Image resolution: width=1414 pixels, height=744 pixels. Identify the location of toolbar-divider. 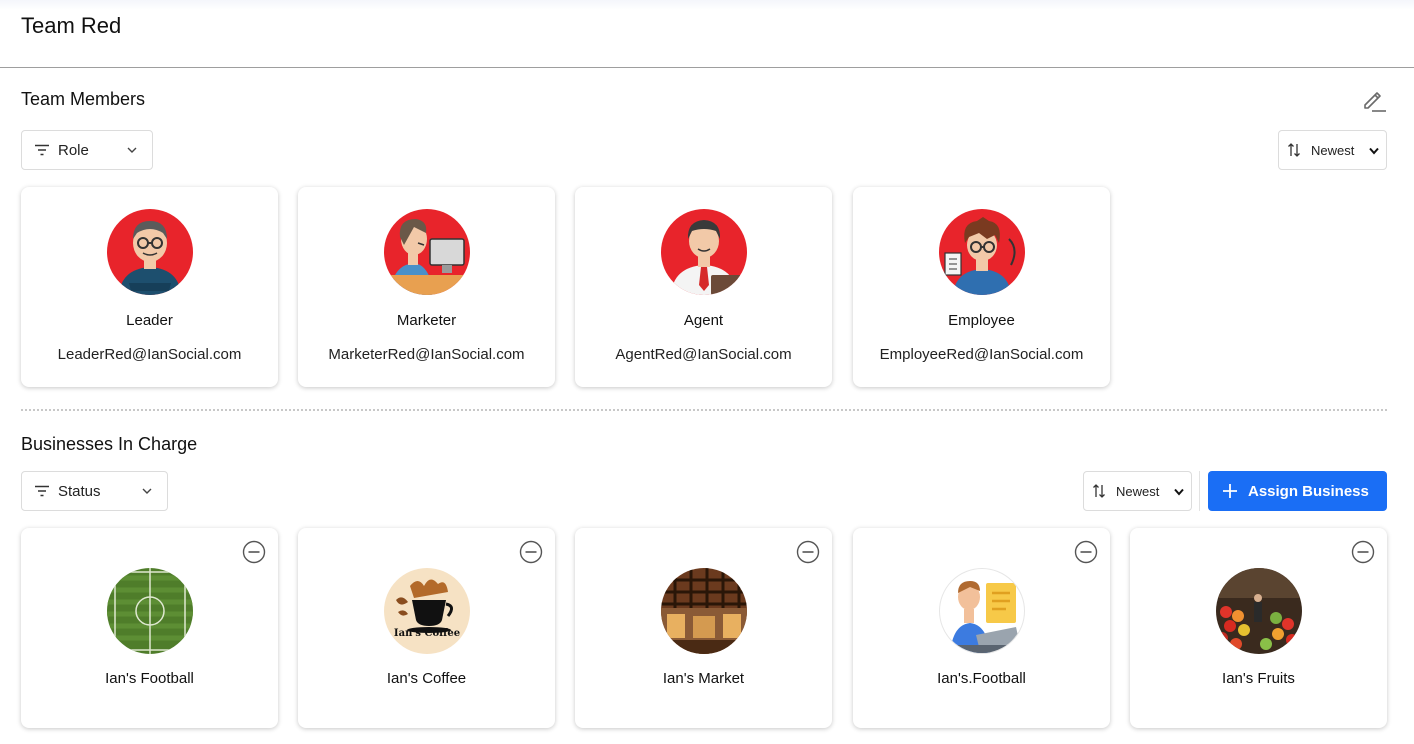
(1199, 491).